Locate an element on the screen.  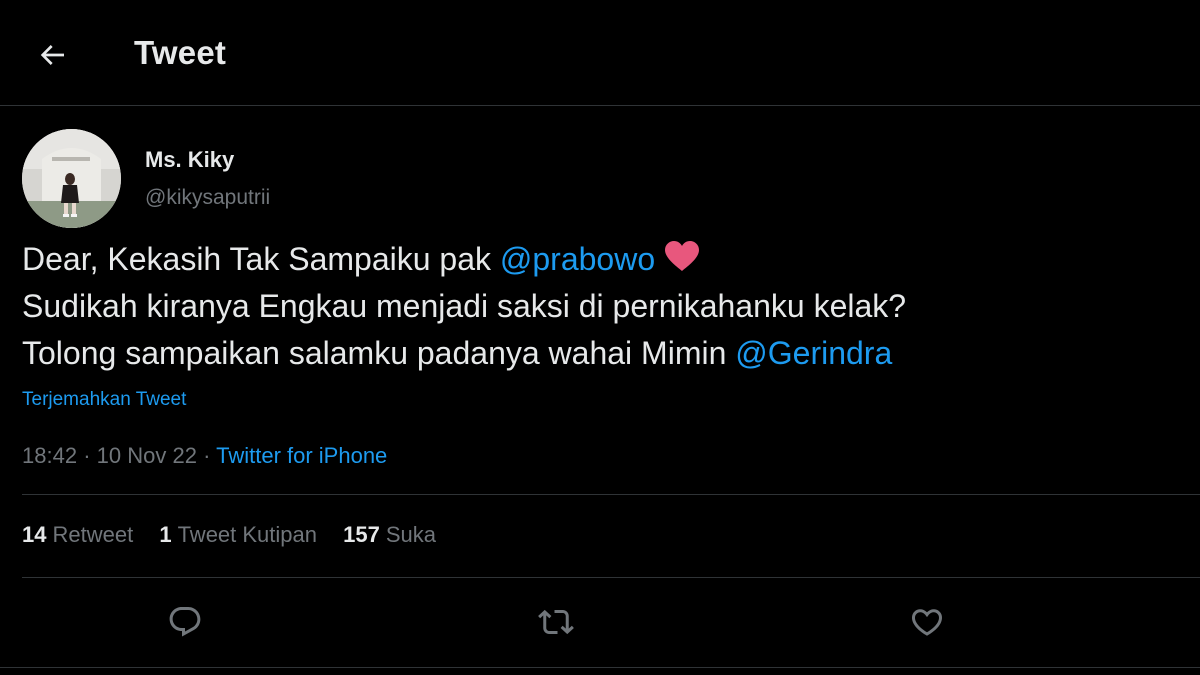
stat-label: Suka is located at coordinates (411, 534).